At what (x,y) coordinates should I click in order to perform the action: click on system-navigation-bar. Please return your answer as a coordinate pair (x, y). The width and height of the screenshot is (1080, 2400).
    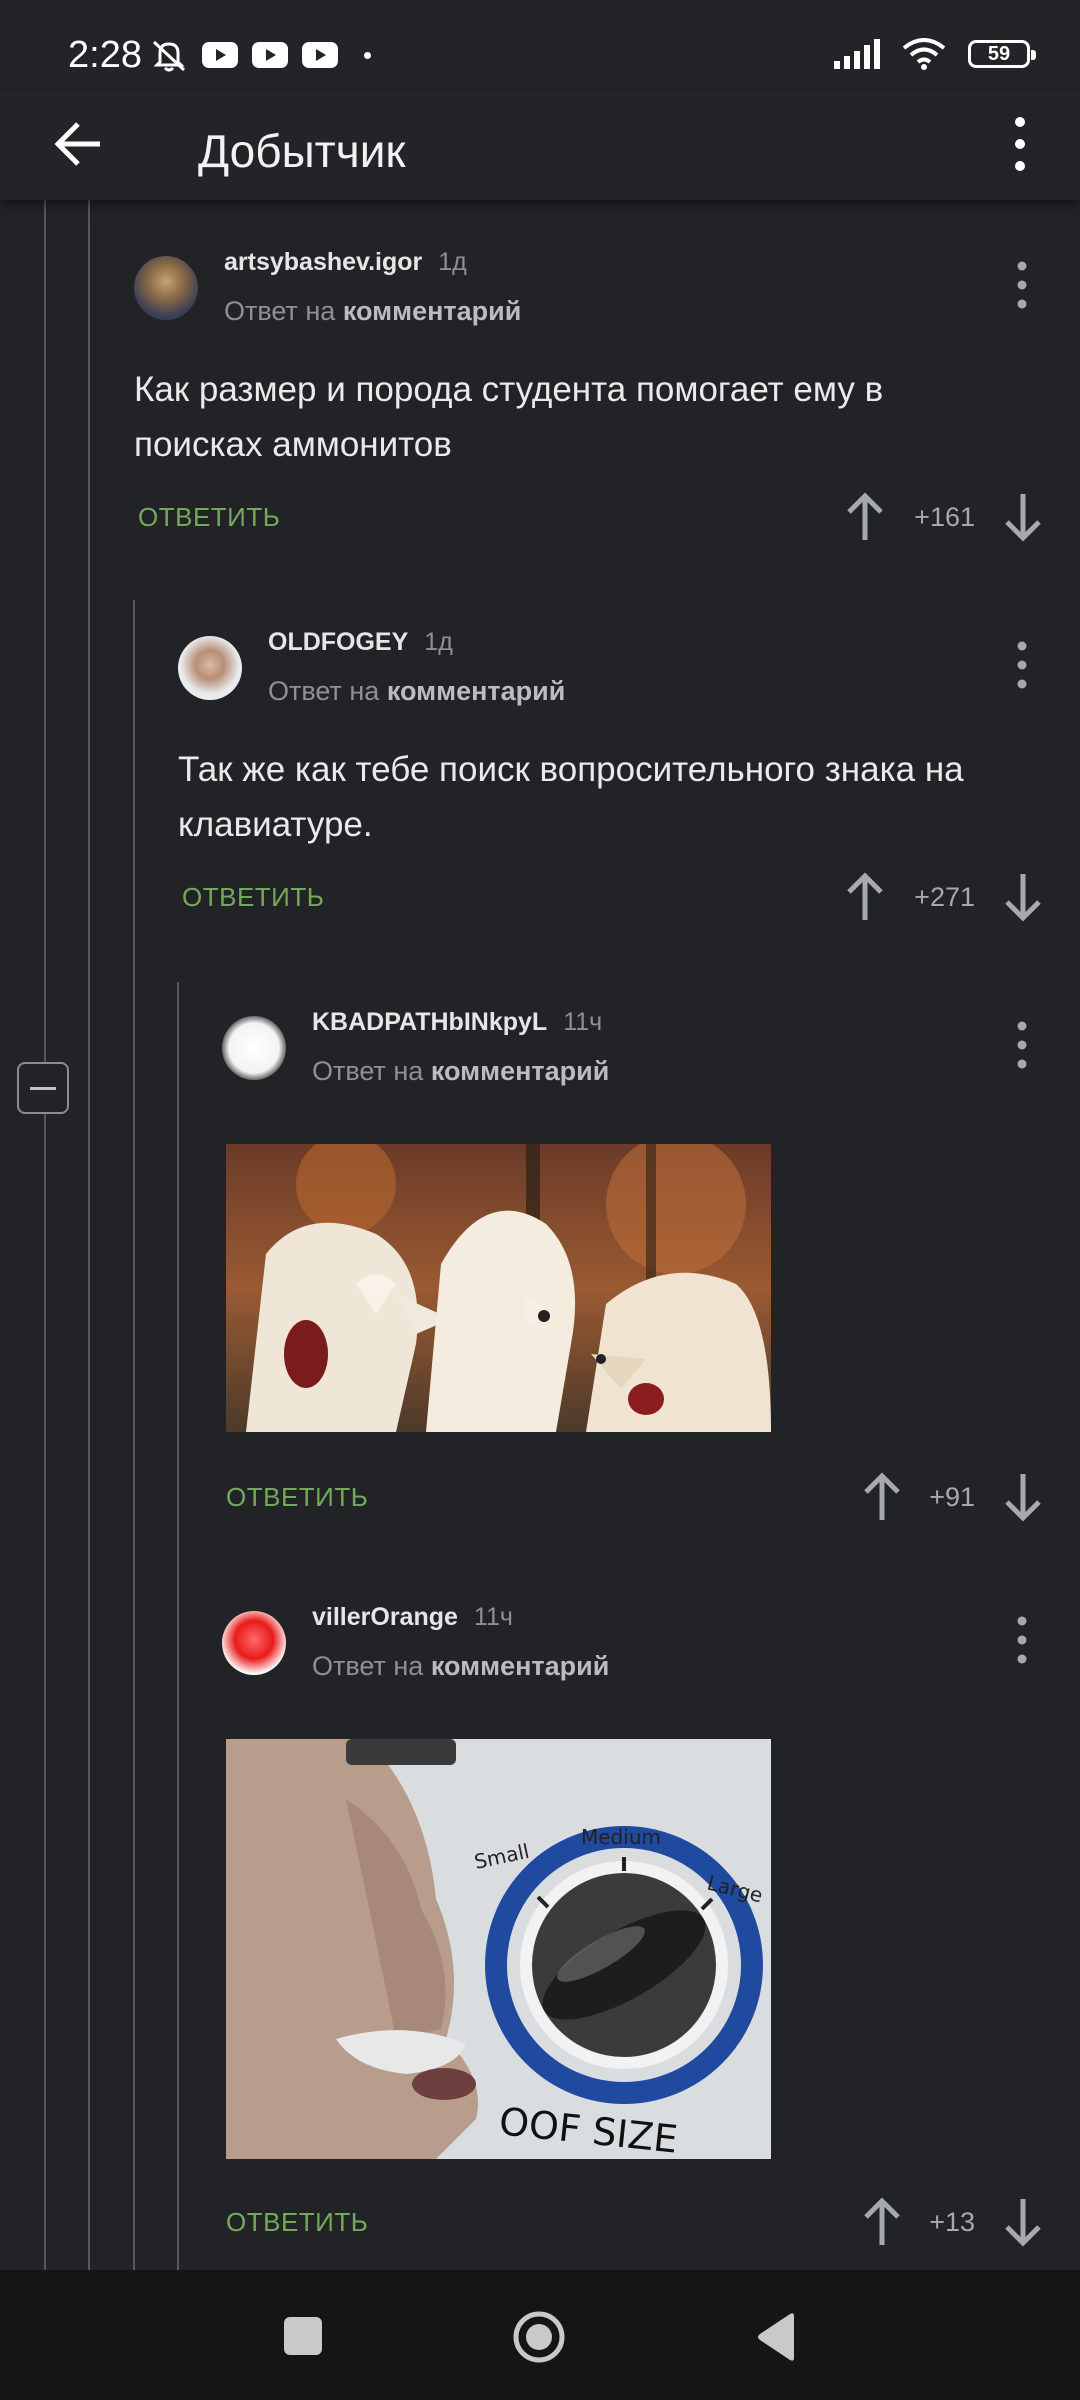
    Looking at the image, I should click on (540, 2335).